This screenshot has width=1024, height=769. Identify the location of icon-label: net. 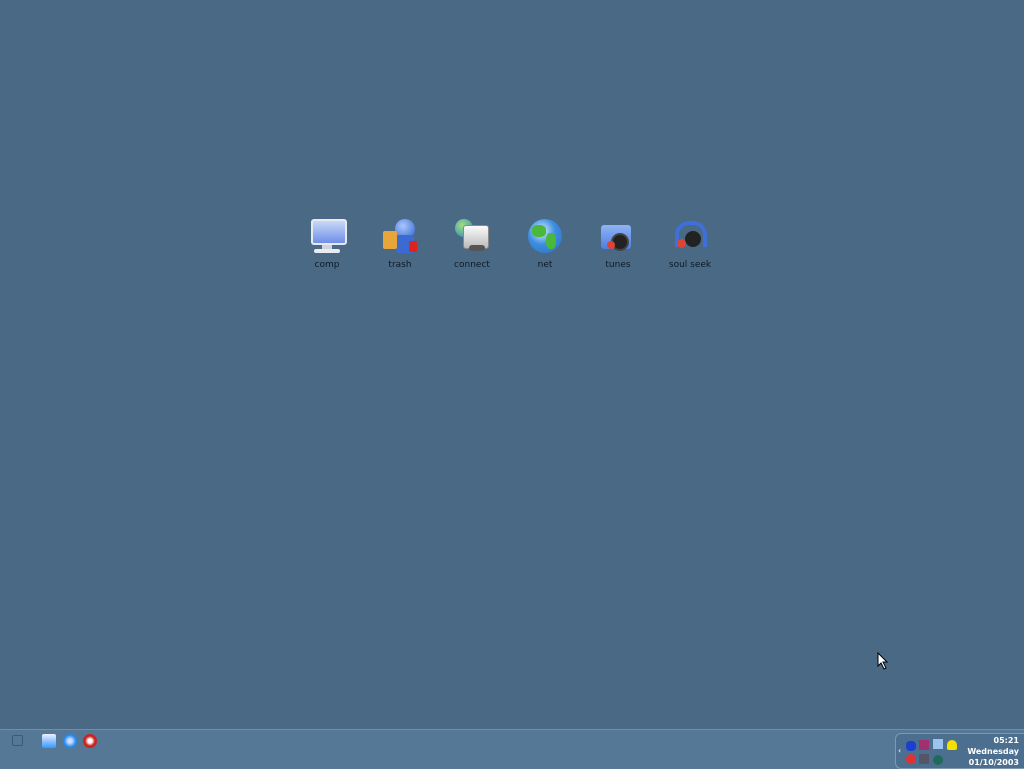
(545, 265).